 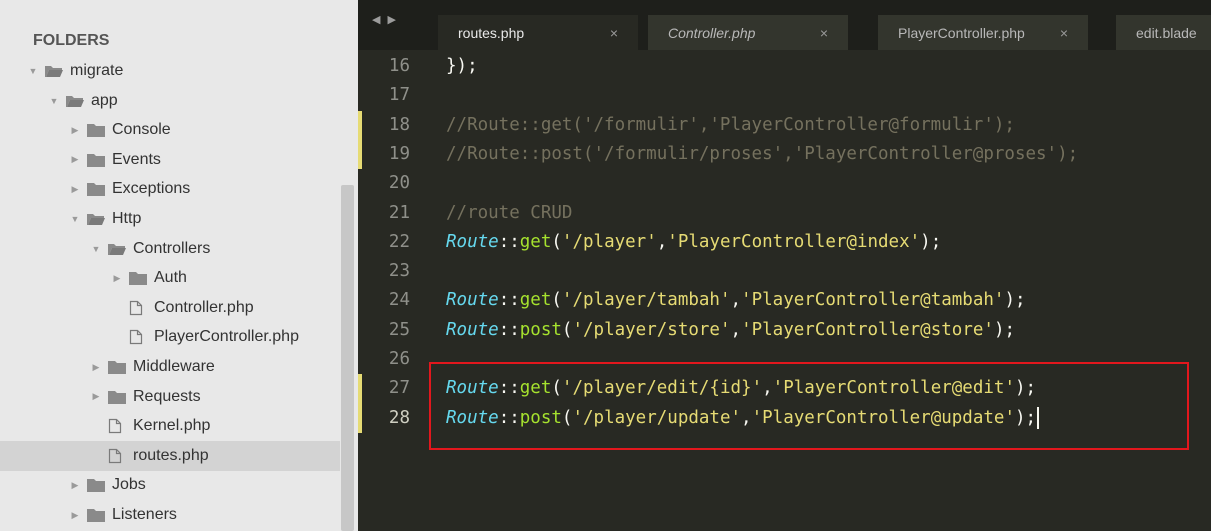 I want to click on tree-item-label: Kernel.php, so click(x=172, y=426).